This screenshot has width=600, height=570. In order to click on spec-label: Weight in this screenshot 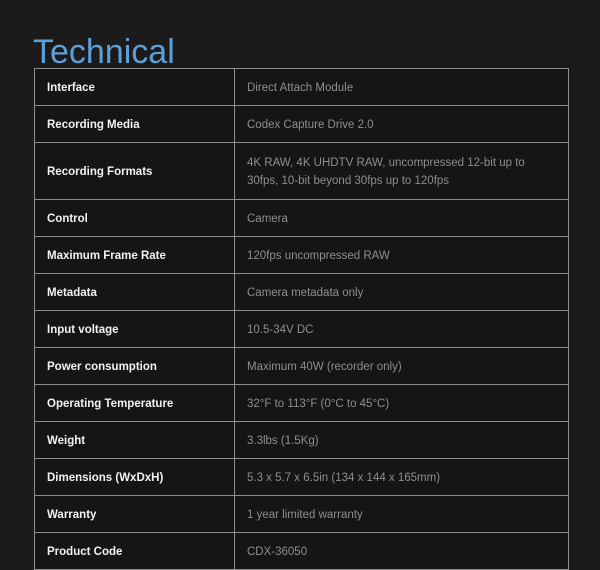, I will do `click(66, 441)`.